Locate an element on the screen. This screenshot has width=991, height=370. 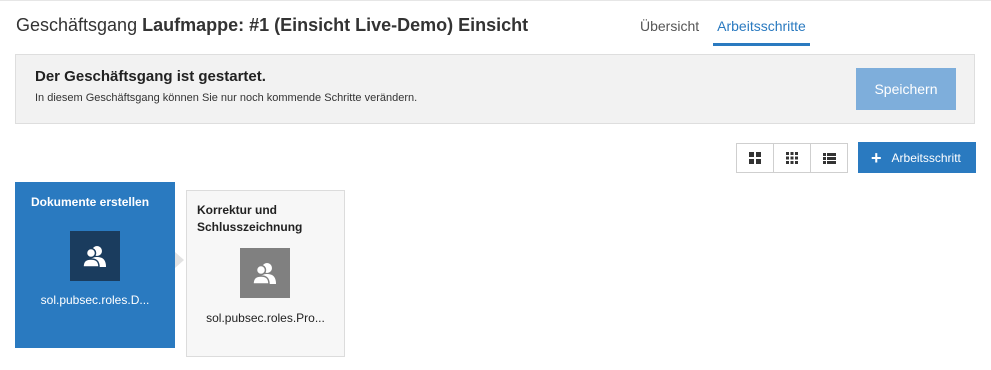
grid-large-icon is located at coordinates (755, 158).